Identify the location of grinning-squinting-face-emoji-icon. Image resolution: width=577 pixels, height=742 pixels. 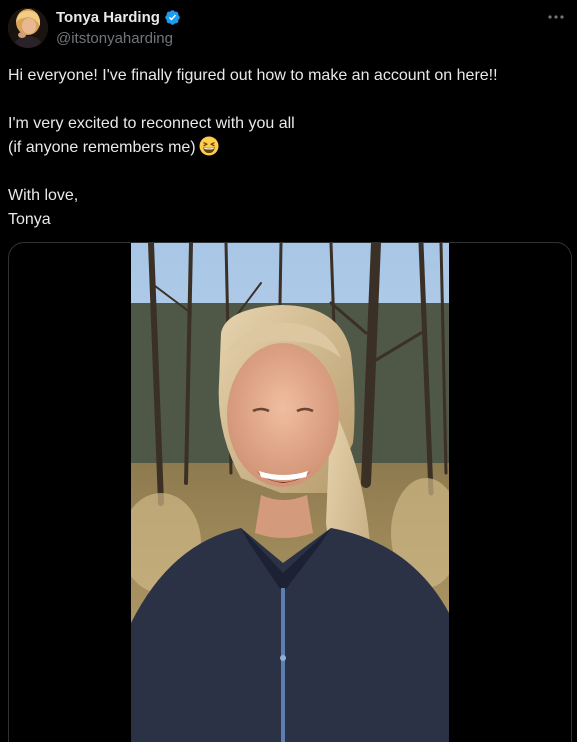
(209, 146).